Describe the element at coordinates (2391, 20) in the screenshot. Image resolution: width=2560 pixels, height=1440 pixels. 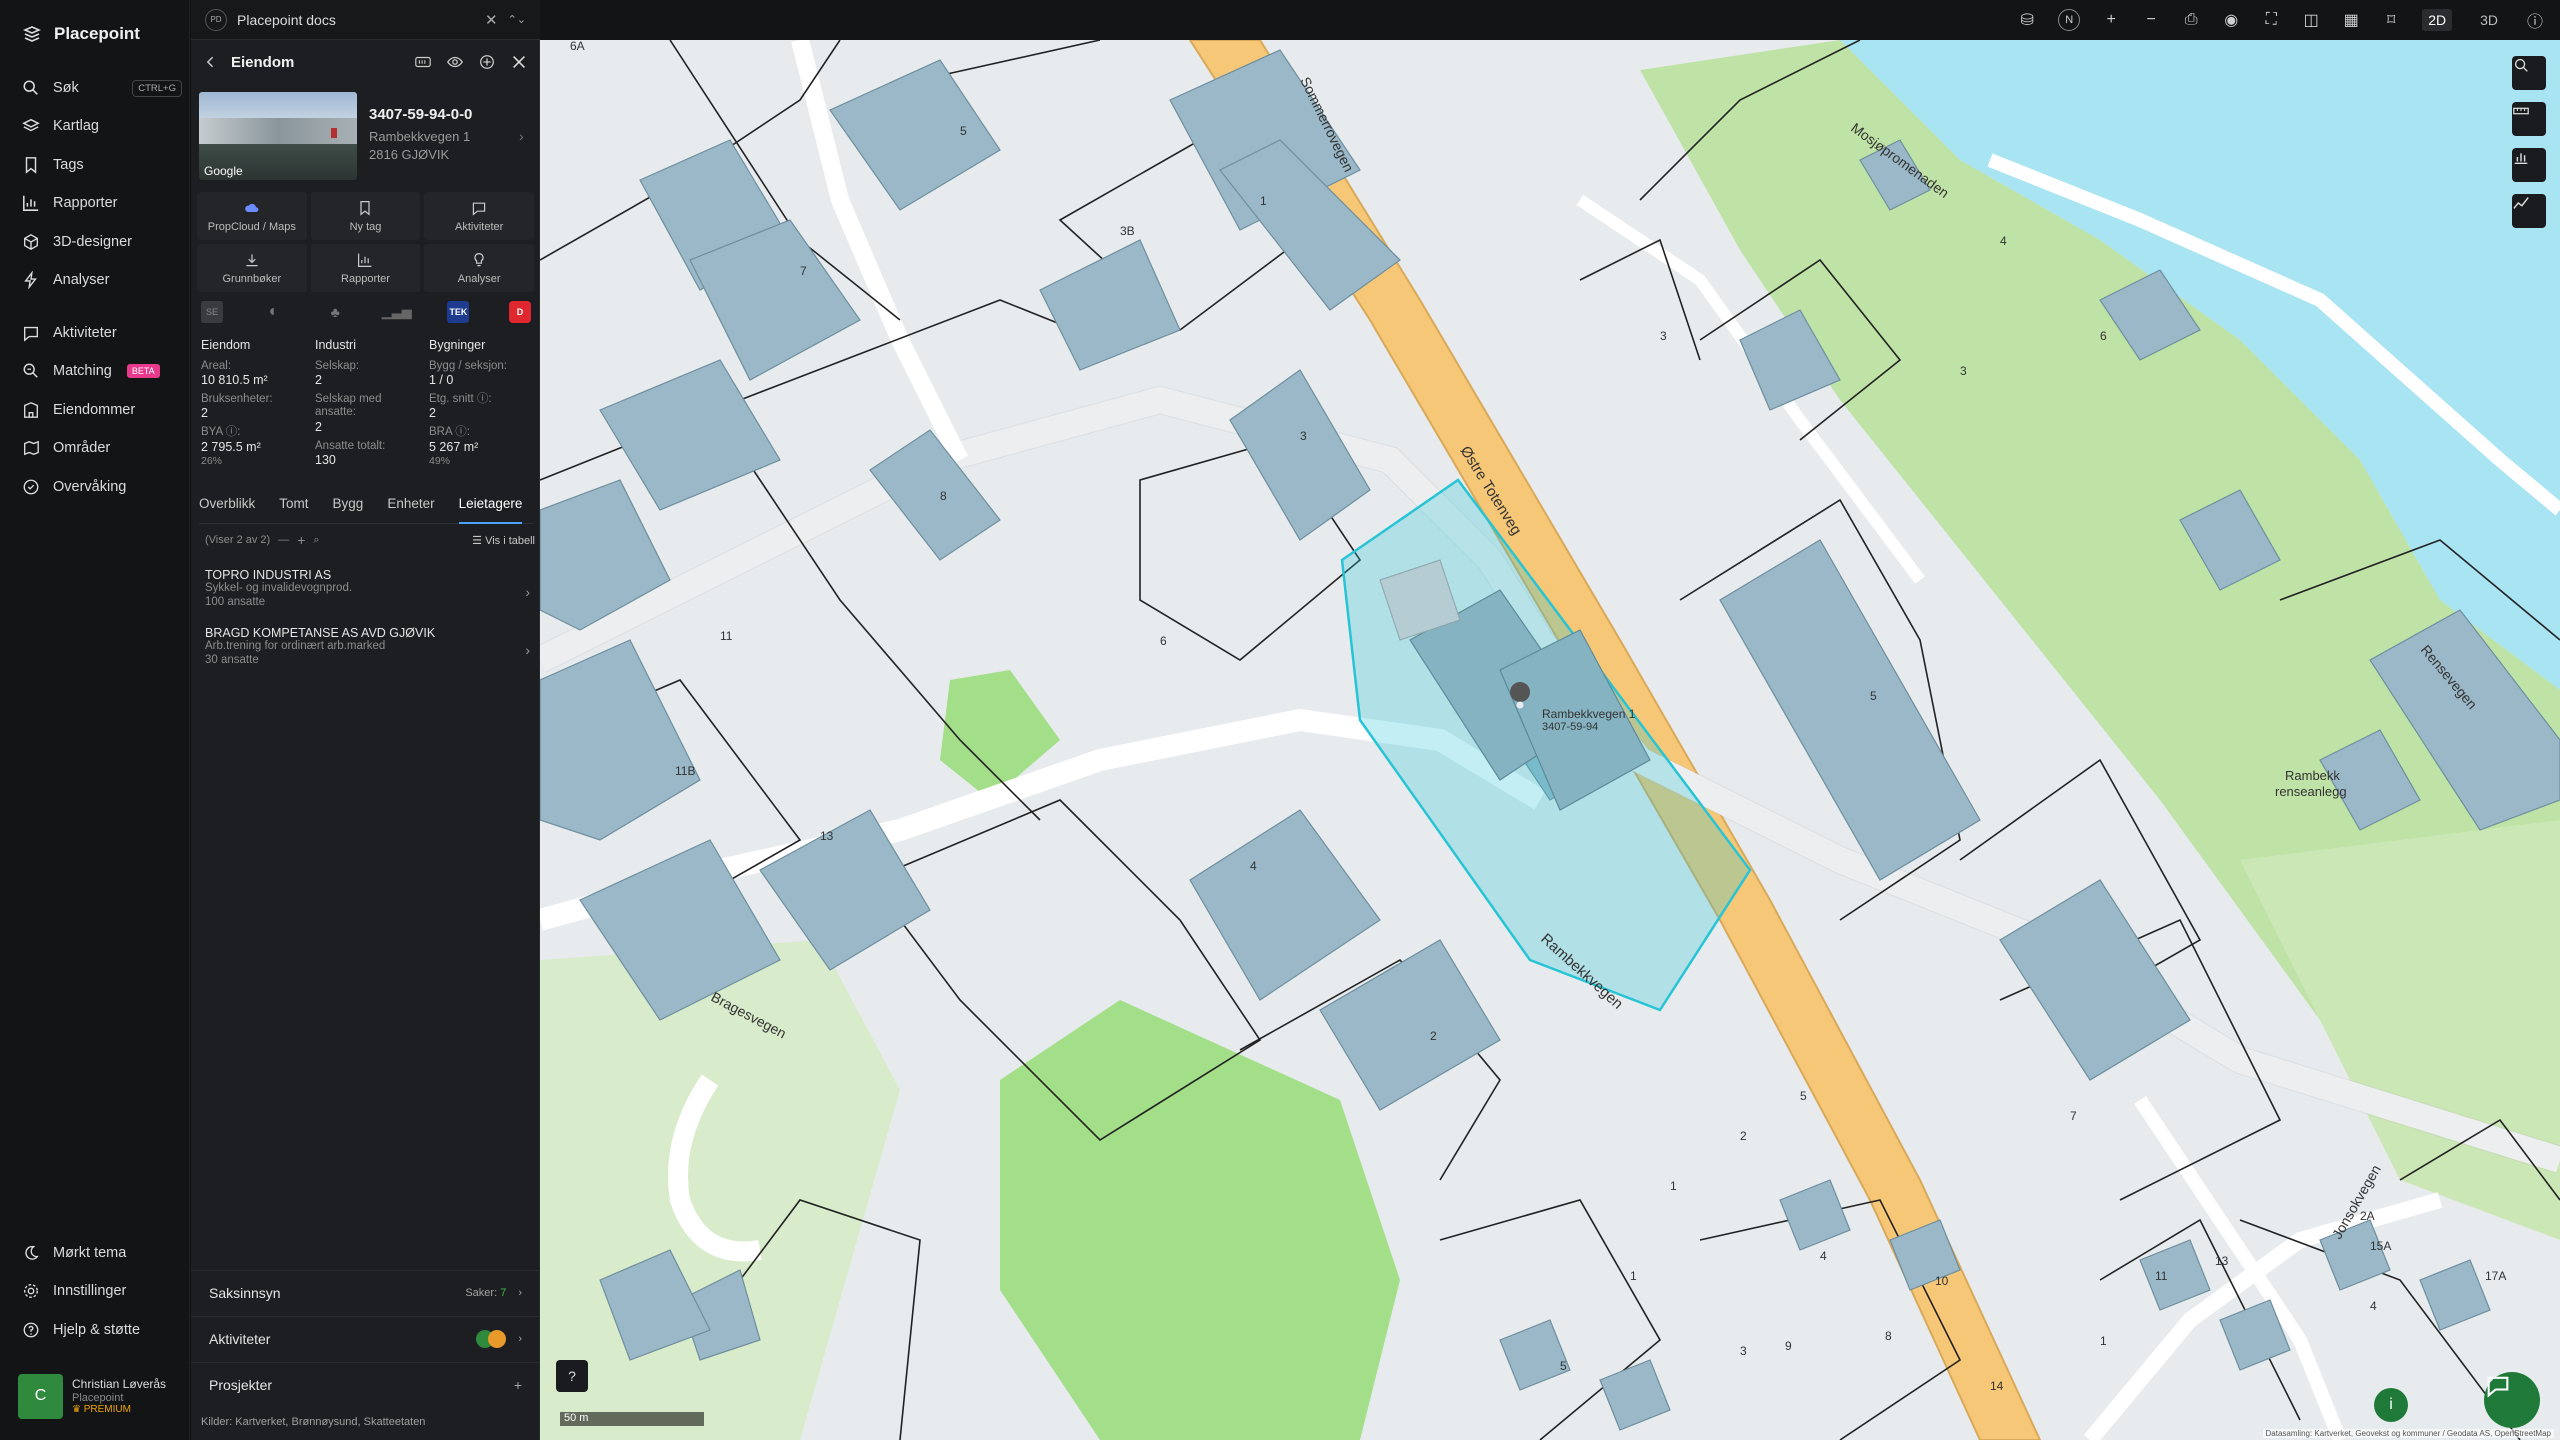
I see `bookmark-icon: ⌑` at that location.